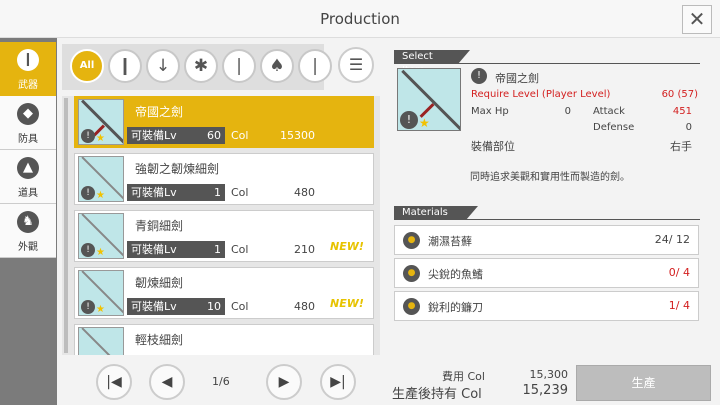 The image size is (720, 405). I want to click on col-value: 210, so click(304, 249).